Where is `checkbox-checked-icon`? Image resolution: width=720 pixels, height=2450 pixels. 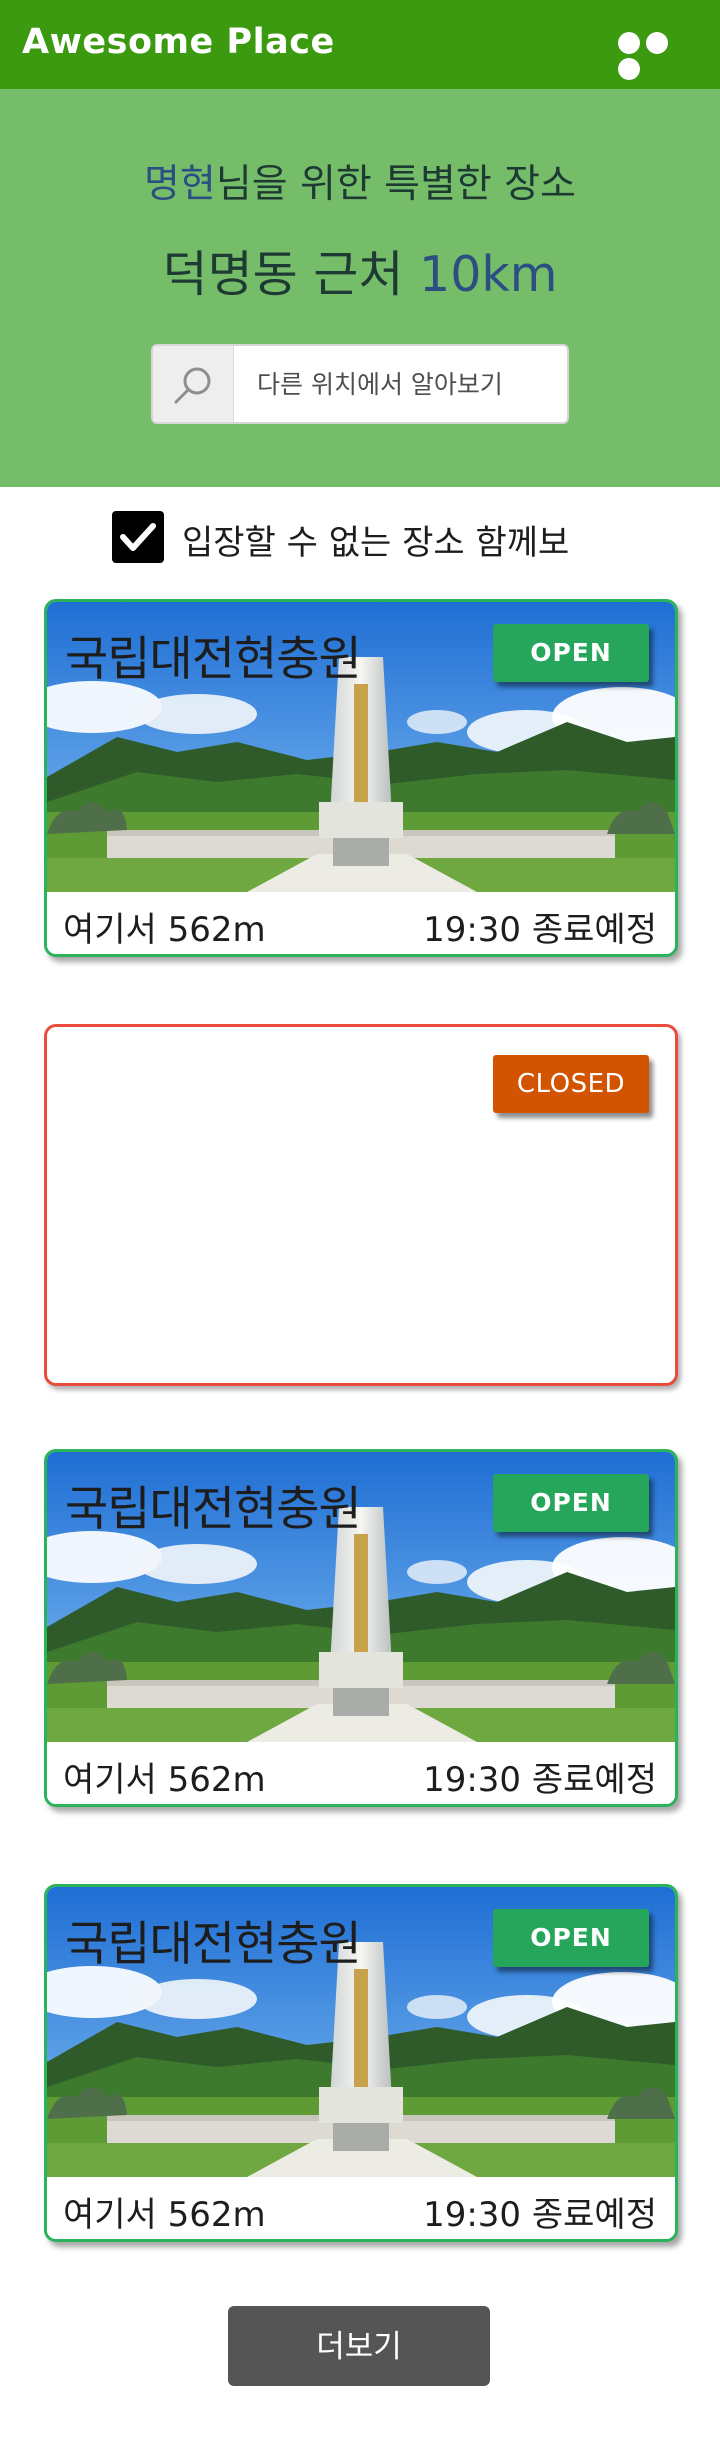
checkbox-checked-icon is located at coordinates (138, 537).